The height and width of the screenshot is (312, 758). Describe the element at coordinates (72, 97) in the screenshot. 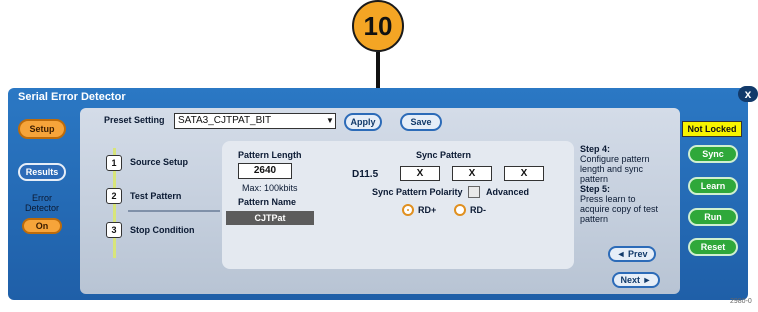

I see `window-title: Serial Error Detector` at that location.